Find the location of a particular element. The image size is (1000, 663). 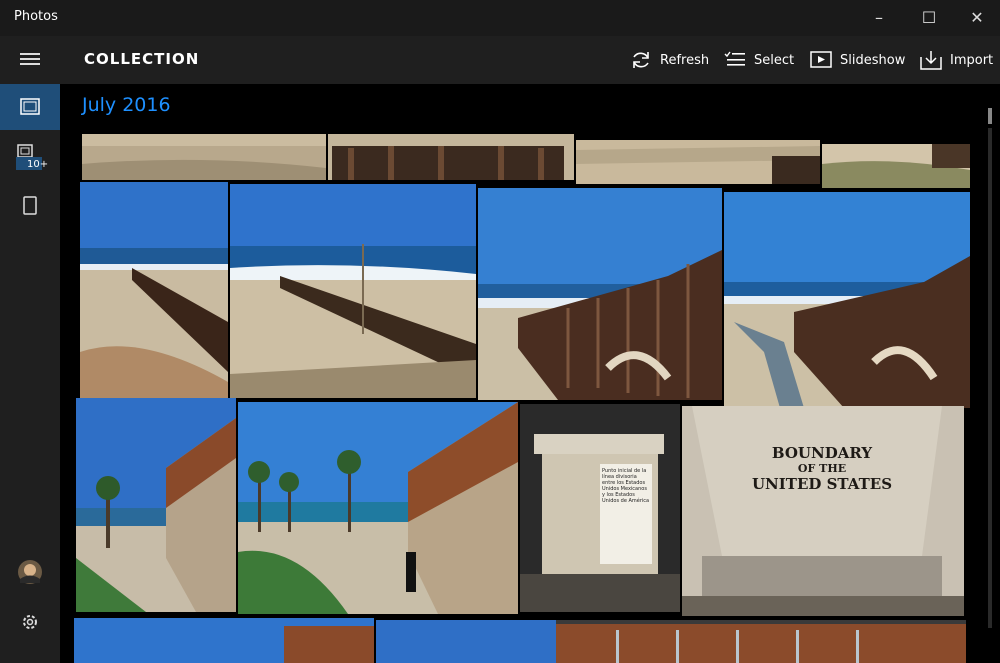

avatar is located at coordinates (30, 572).